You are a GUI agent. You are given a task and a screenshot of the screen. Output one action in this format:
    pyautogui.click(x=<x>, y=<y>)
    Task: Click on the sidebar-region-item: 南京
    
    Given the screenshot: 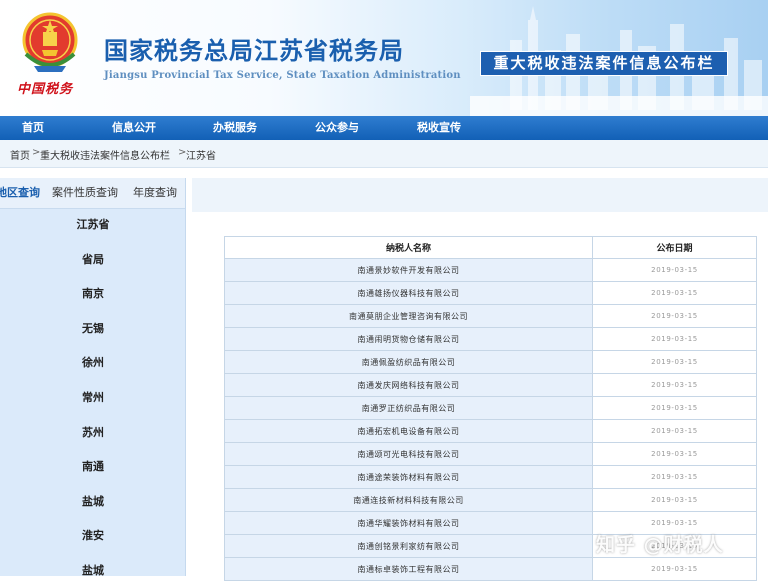 What is the action you would take?
    pyautogui.click(x=92, y=293)
    